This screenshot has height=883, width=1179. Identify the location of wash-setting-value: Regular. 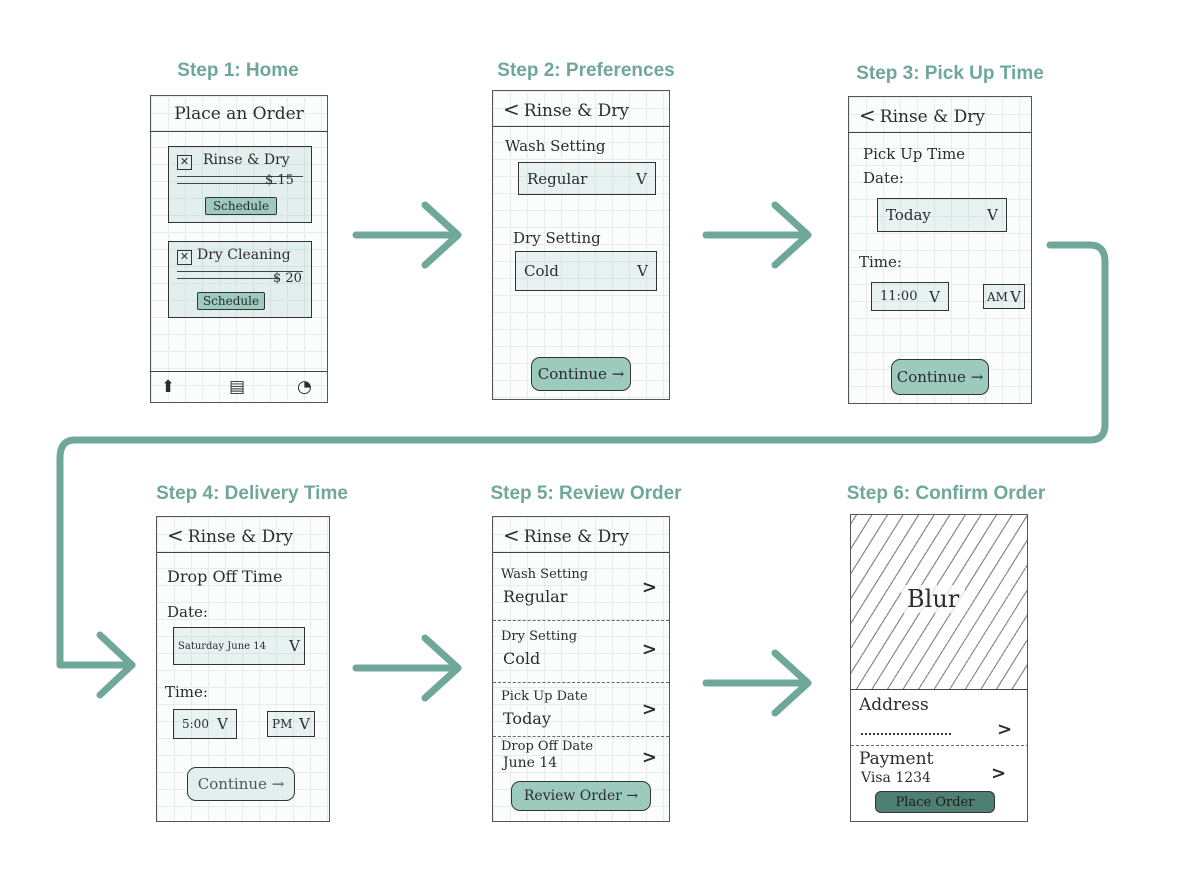
(557, 178).